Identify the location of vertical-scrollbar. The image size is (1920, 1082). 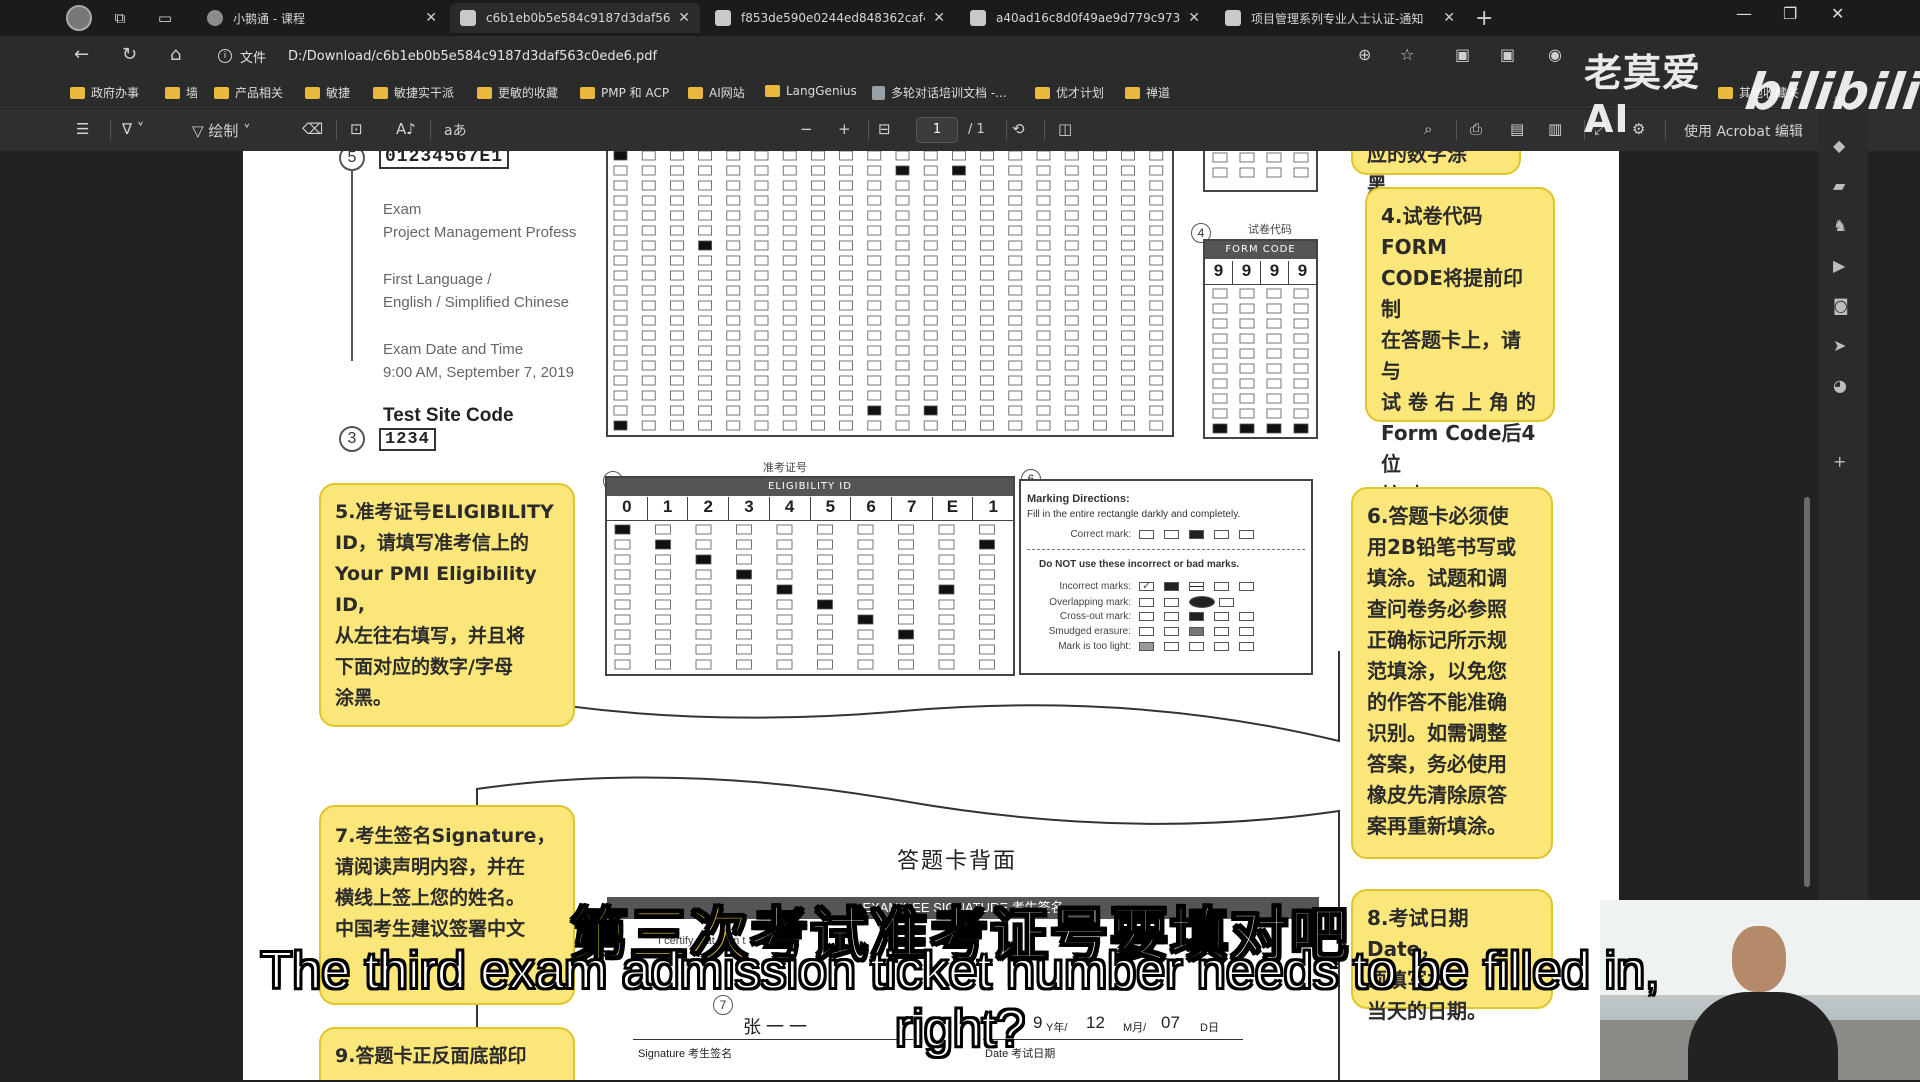
(1807, 519).